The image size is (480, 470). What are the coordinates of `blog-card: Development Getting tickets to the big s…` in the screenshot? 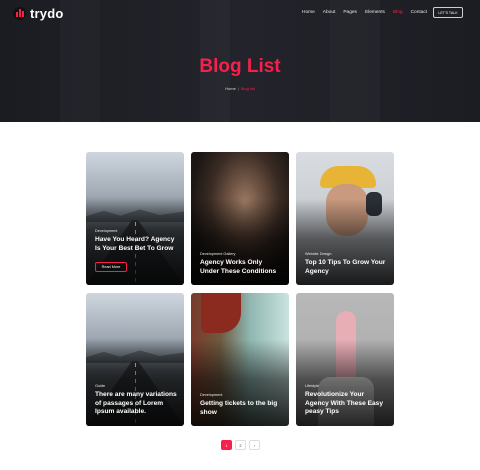 It's located at (240, 359).